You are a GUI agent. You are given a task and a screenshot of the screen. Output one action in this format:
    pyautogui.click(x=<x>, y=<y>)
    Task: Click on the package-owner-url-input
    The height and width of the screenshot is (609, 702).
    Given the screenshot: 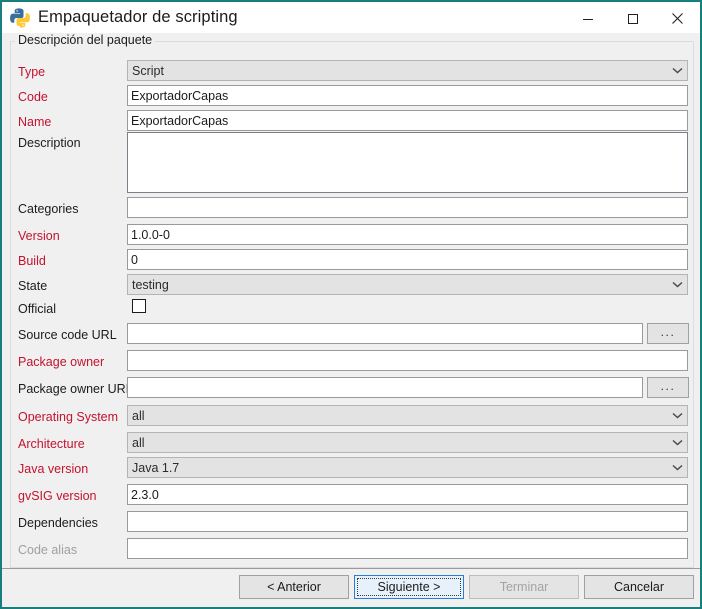 What is the action you would take?
    pyautogui.click(x=385, y=387)
    